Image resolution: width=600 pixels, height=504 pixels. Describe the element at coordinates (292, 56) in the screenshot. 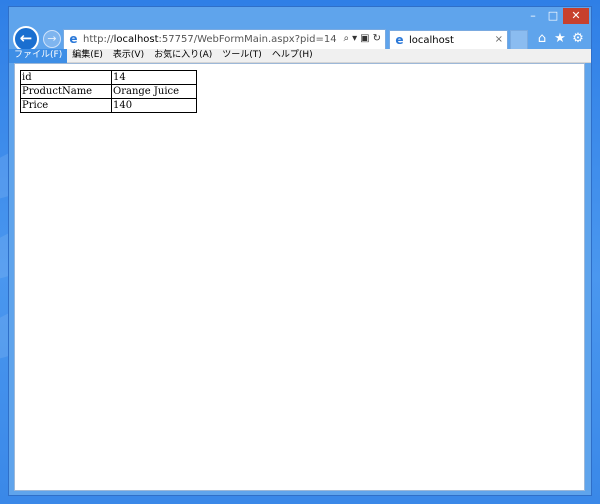

I see `menu-help: ヘルプ(H)` at that location.